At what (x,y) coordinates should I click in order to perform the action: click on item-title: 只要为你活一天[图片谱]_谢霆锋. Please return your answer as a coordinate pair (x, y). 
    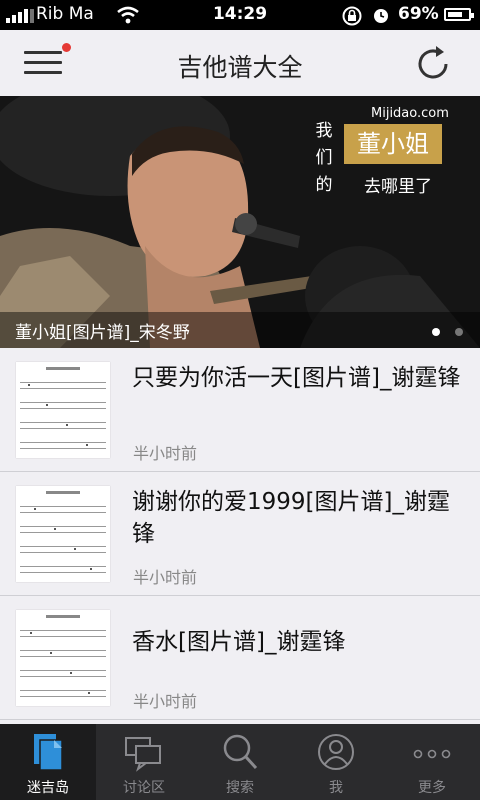
    Looking at the image, I should click on (296, 378).